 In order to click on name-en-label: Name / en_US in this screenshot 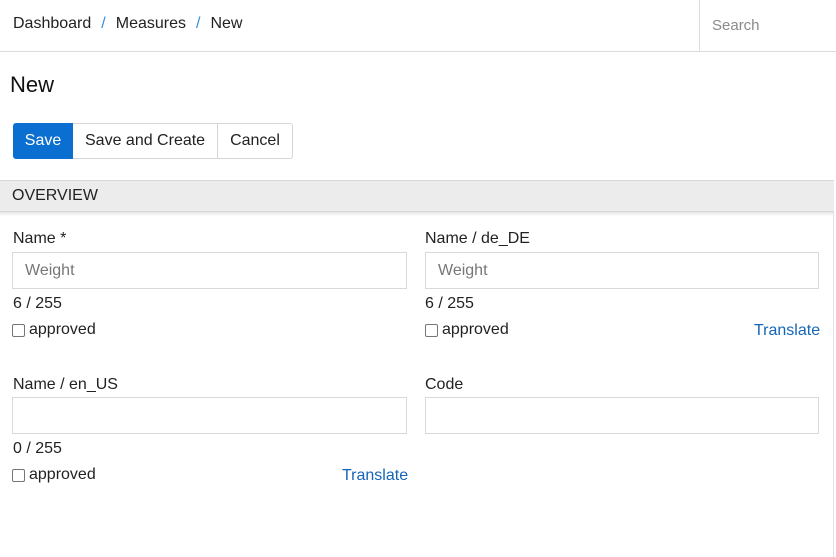, I will do `click(65, 384)`.